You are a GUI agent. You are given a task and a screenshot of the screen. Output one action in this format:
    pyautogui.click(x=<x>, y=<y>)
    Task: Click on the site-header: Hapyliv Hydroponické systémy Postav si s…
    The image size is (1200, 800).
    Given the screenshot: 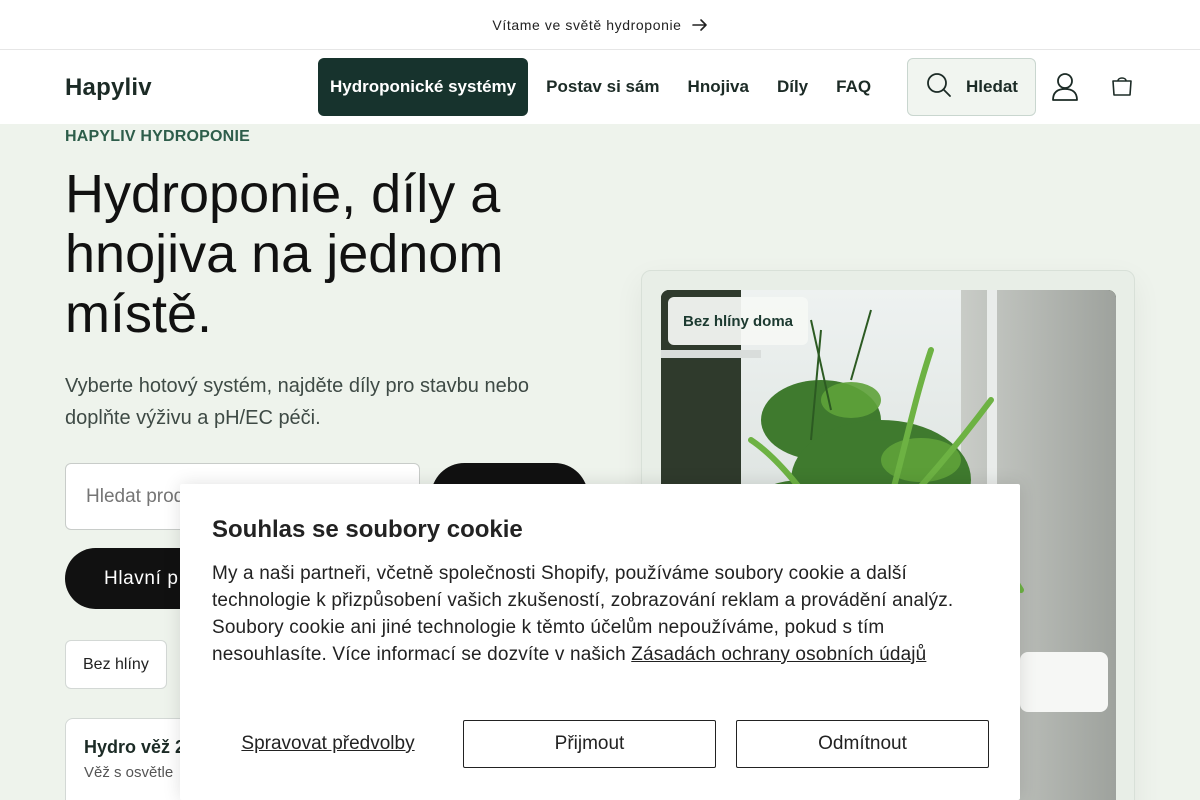 What is the action you would take?
    pyautogui.click(x=600, y=87)
    